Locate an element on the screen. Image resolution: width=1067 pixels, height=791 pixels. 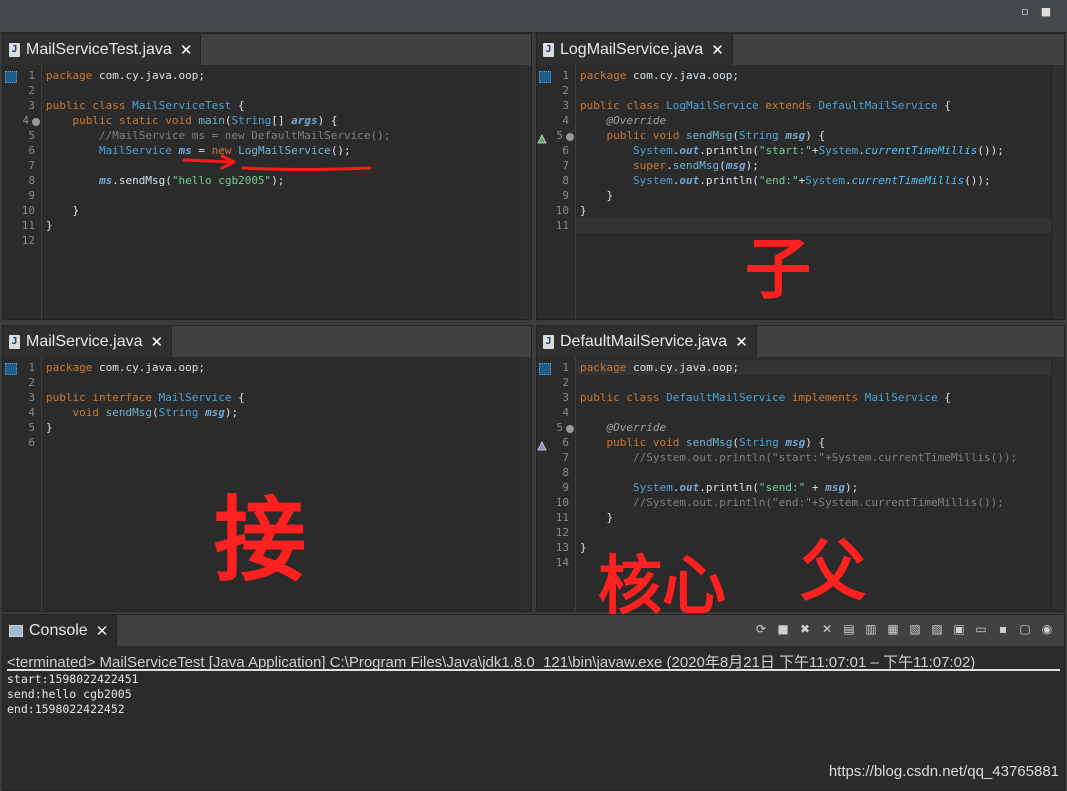
code-token: "hello cgb2005" is located at coordinates (221, 180).